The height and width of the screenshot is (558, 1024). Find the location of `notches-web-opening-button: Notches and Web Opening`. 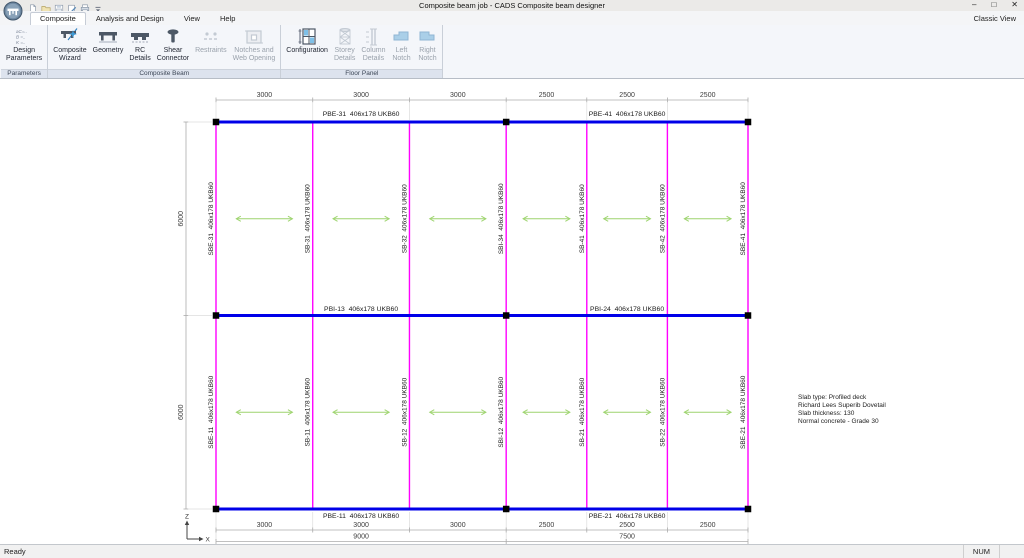

notches-web-opening-button: Notches and Web Opening is located at coordinates (254, 44).